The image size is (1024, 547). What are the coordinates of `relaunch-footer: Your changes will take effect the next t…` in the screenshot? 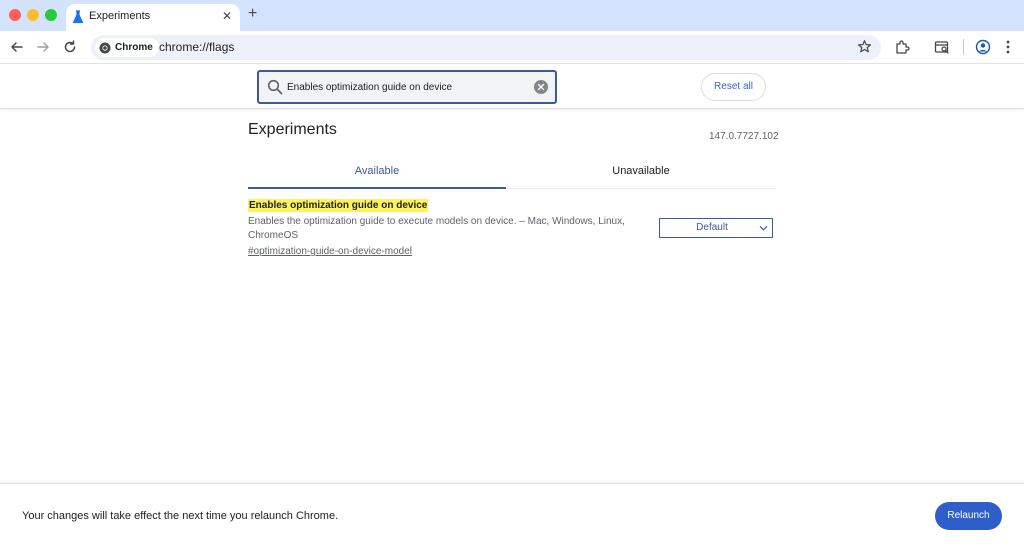 It's located at (512, 515).